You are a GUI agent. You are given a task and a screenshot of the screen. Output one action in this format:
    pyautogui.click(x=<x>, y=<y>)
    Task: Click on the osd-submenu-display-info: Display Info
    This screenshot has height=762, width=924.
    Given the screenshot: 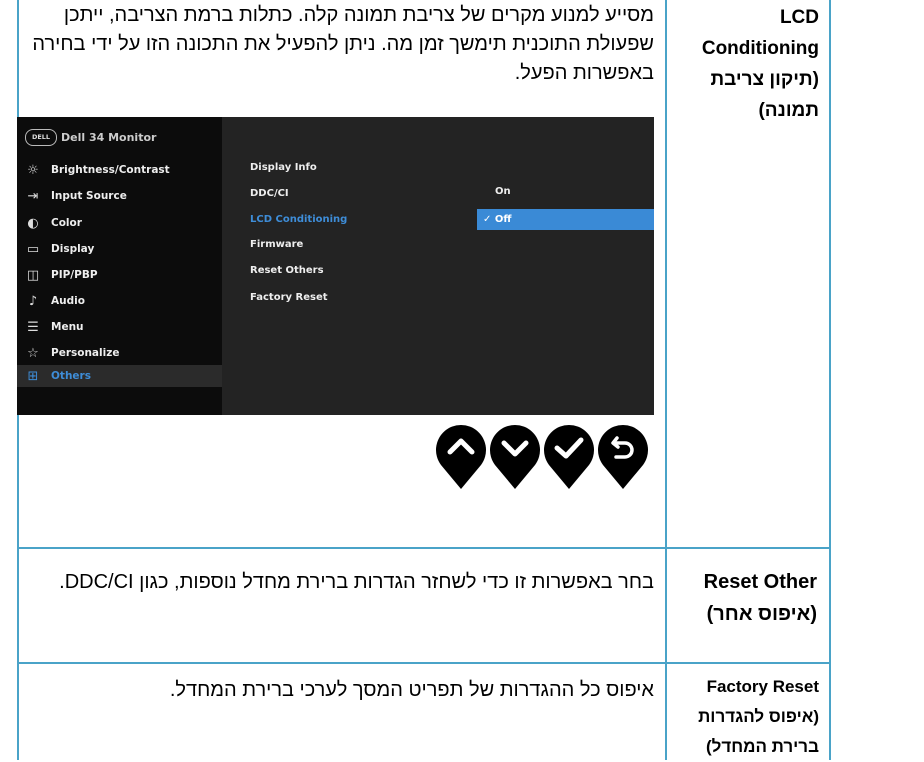 What is the action you would take?
    pyautogui.click(x=283, y=167)
    